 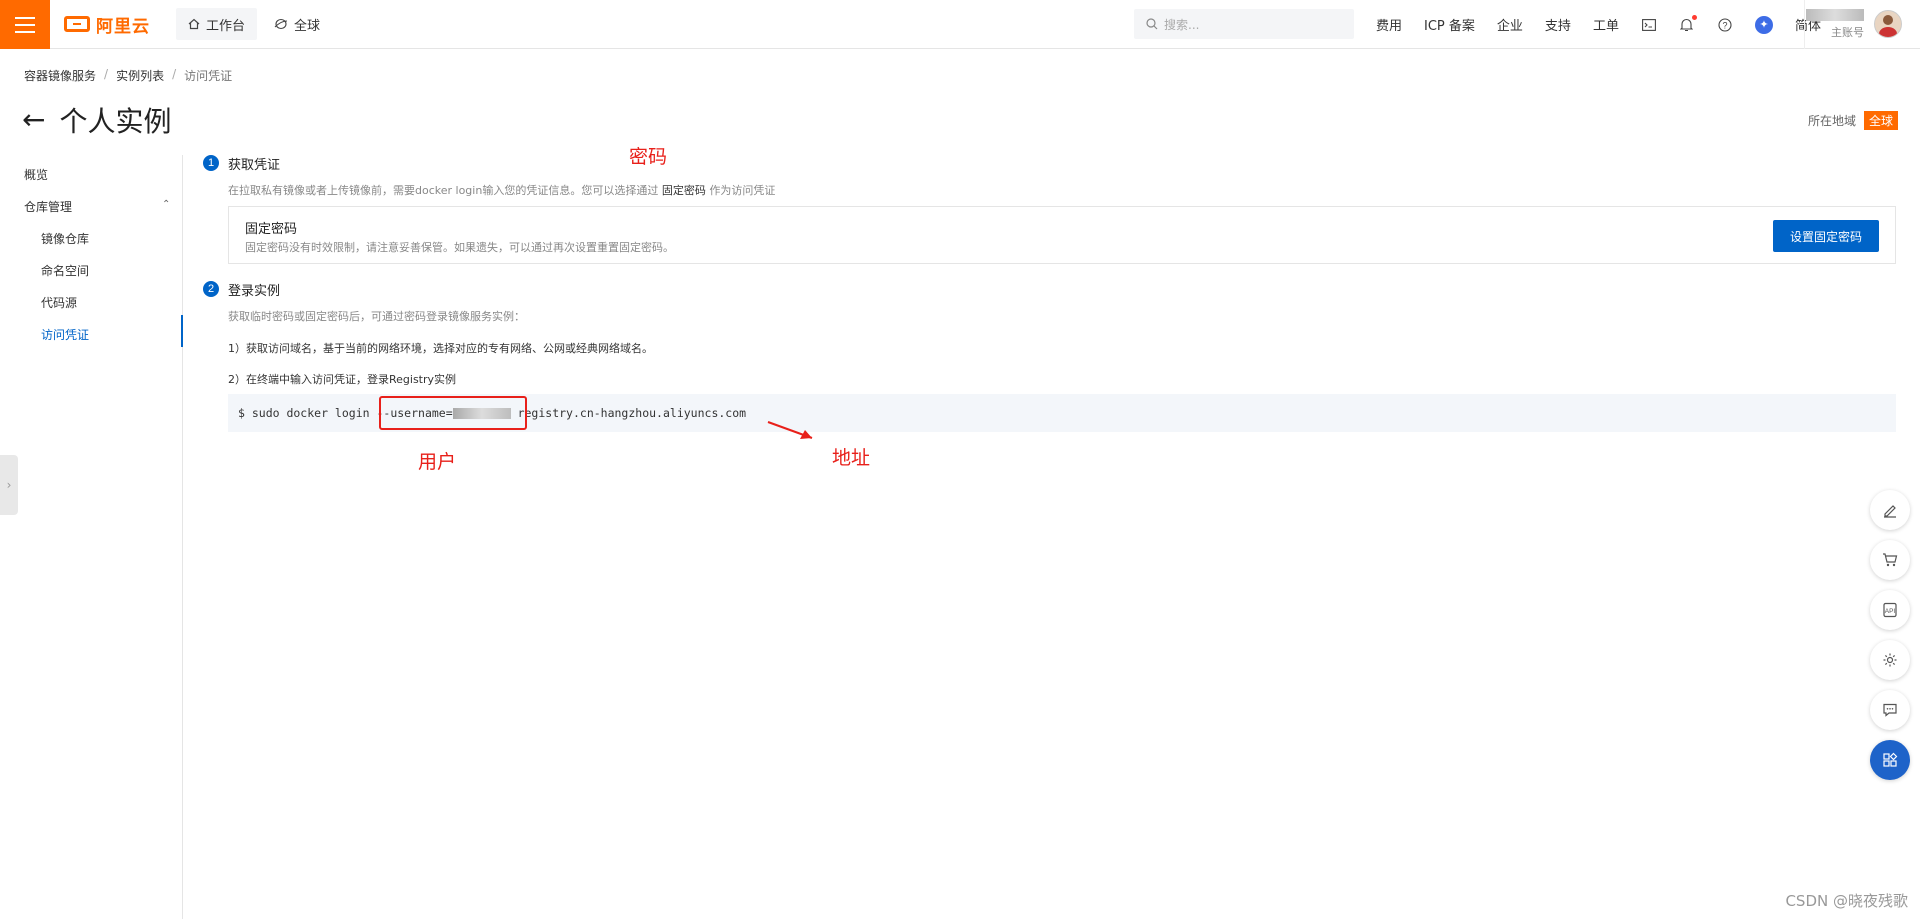 I want to click on sidebar-item-access-credentials: 访问凭证, so click(x=65, y=334).